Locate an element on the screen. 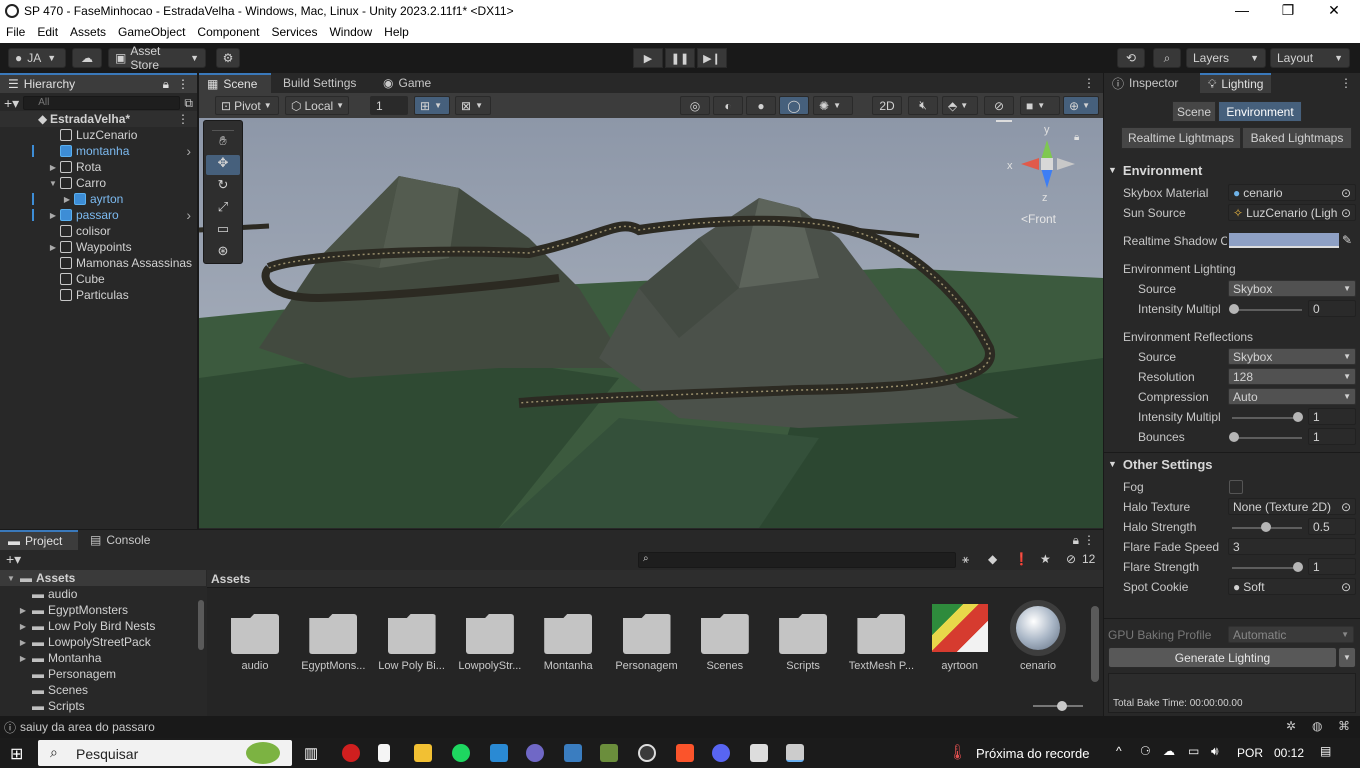  audio-toggle: 🔇︎ is located at coordinates (923, 105).